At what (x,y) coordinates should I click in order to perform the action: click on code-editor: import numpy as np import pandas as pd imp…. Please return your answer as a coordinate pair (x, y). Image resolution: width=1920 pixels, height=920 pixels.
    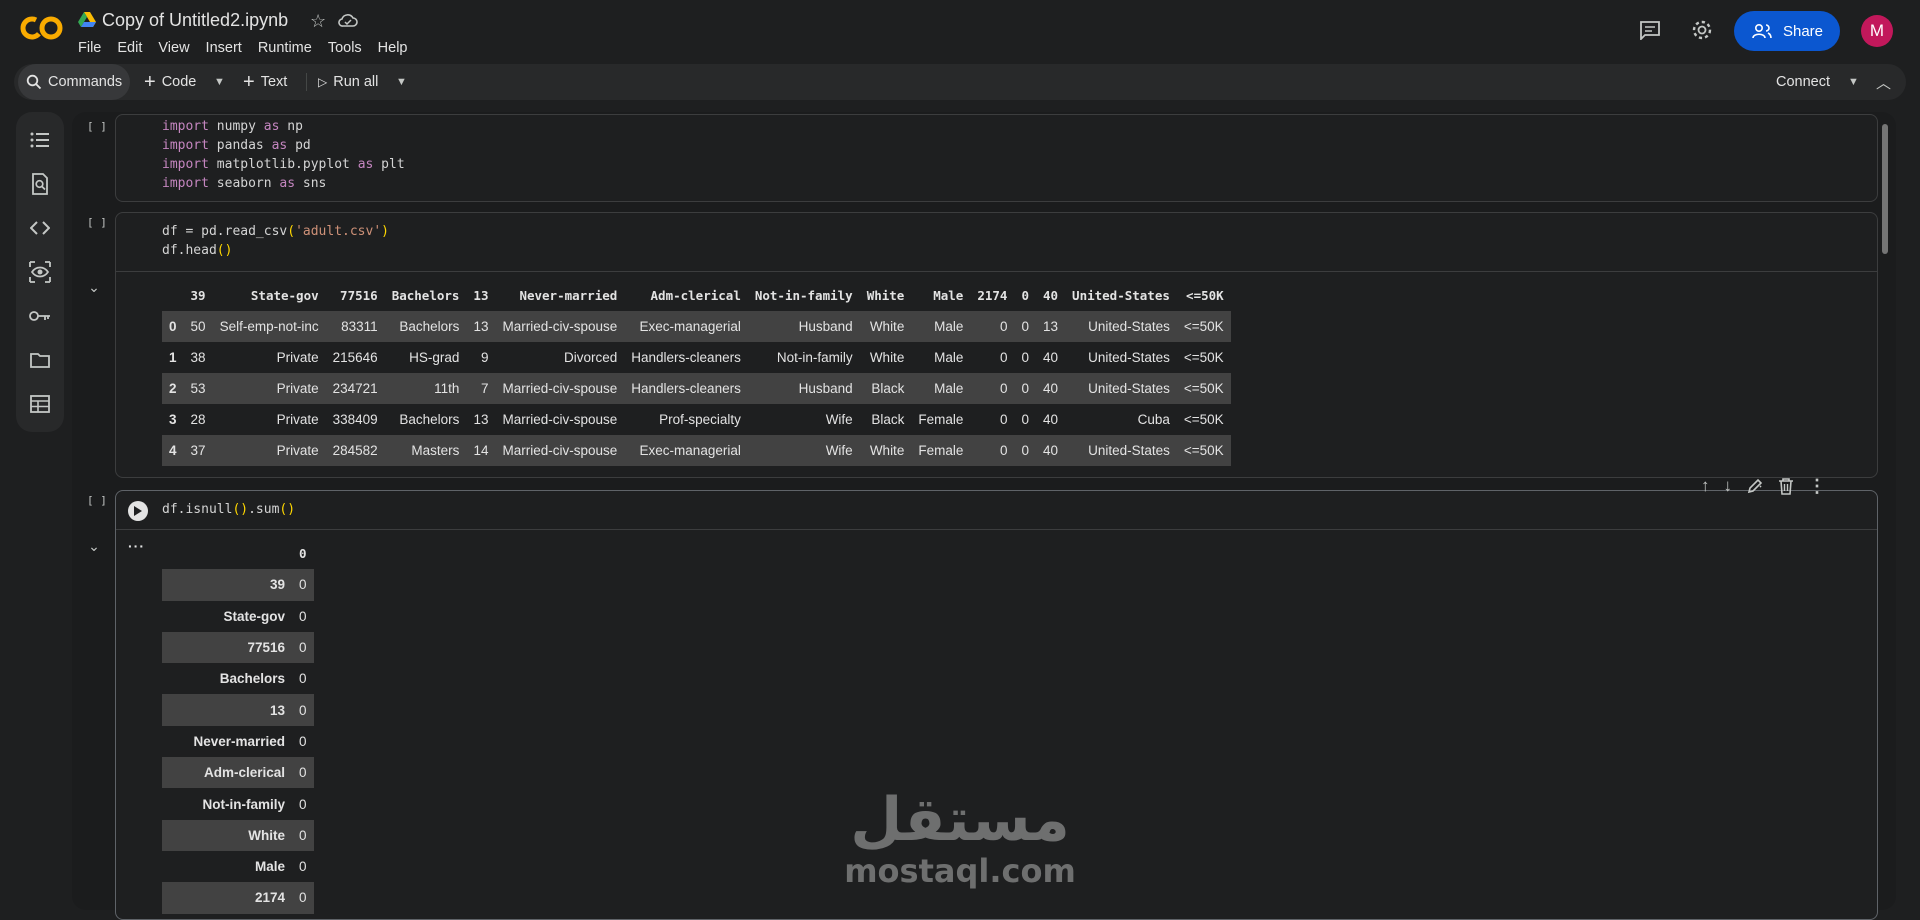
    Looking at the image, I should click on (283, 155).